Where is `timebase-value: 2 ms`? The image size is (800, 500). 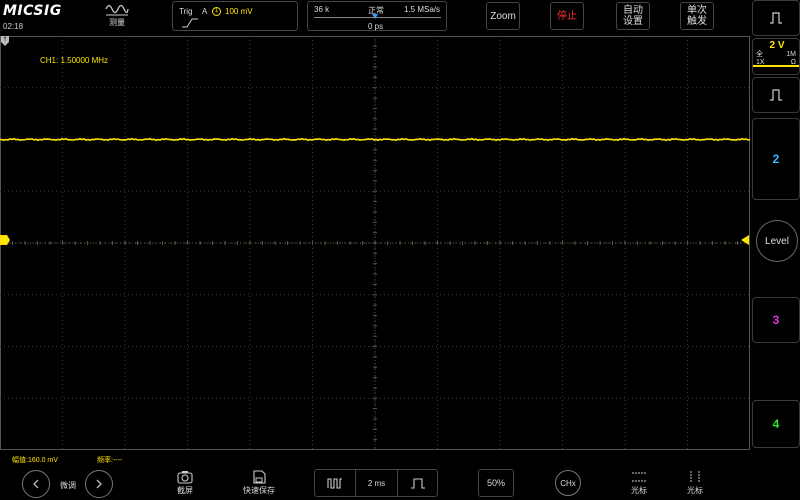 timebase-value: 2 ms is located at coordinates (376, 483).